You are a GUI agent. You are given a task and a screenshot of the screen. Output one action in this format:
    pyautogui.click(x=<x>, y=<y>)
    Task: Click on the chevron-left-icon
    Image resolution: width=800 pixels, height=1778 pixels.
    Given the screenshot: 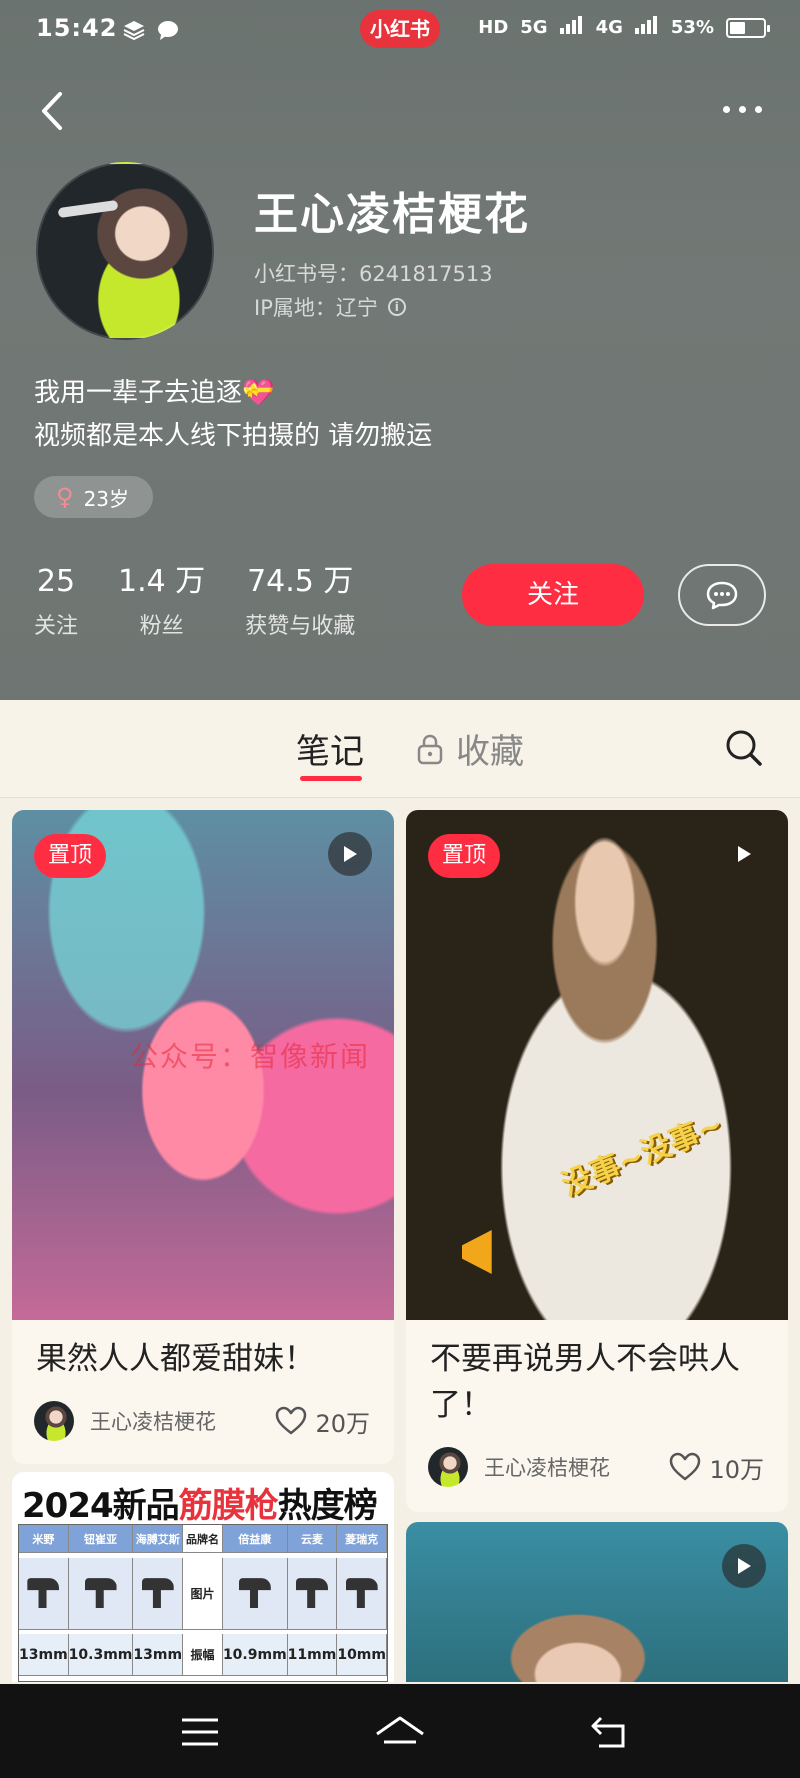 What is the action you would take?
    pyautogui.click(x=52, y=111)
    